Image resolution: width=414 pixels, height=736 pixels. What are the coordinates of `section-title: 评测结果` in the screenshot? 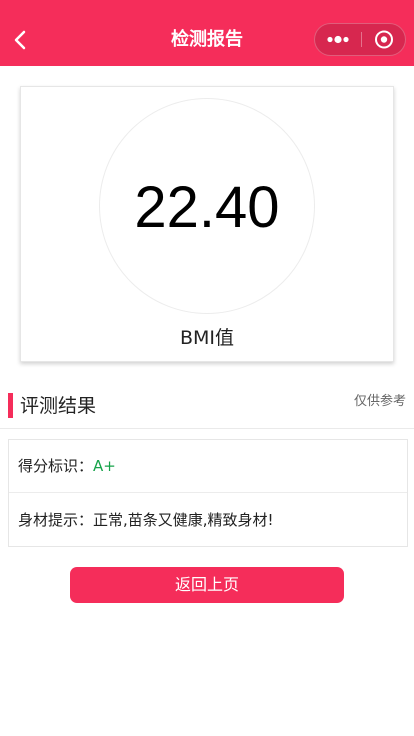 It's located at (58, 406).